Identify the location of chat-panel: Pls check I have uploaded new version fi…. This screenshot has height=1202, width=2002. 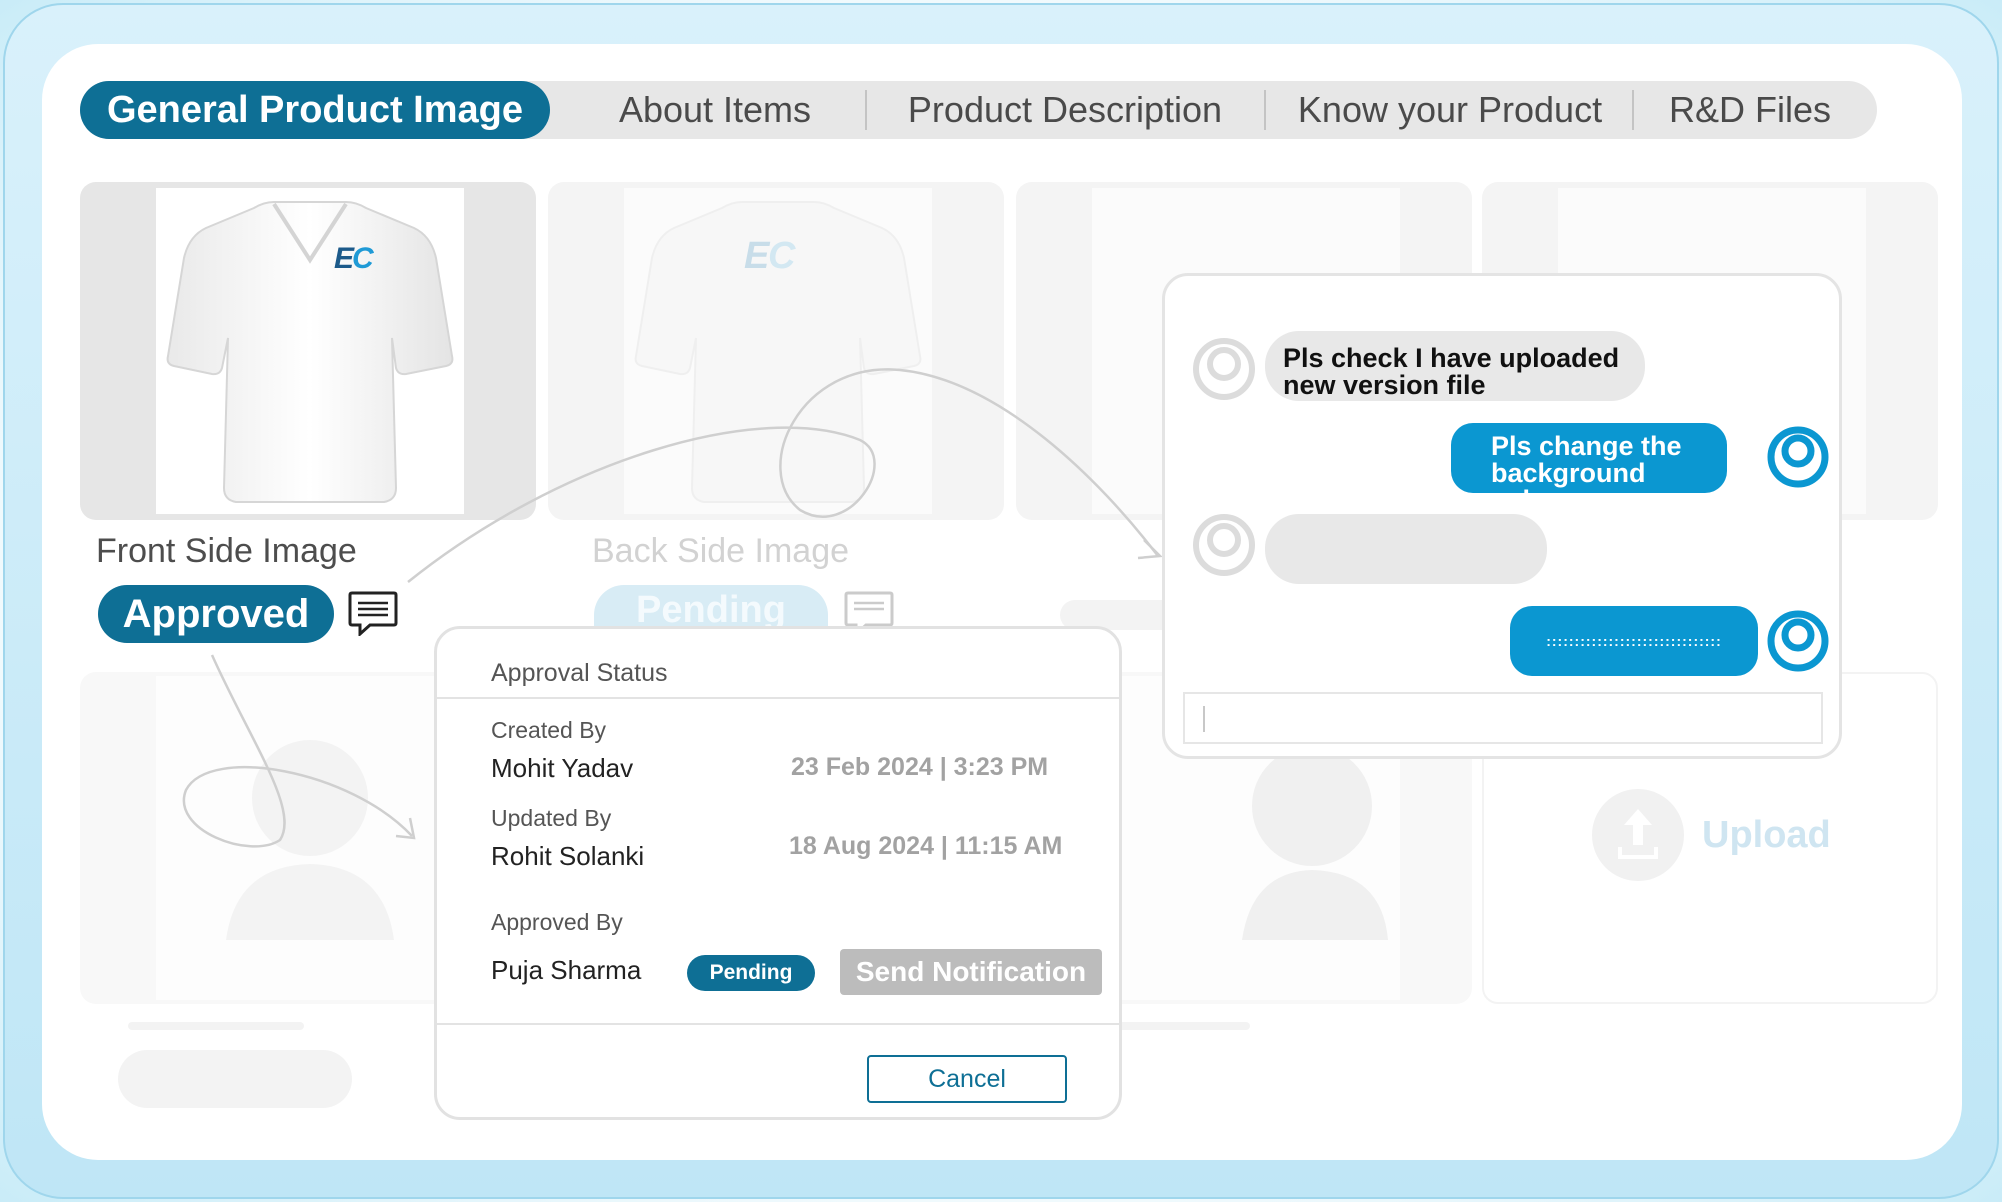
(1502, 516).